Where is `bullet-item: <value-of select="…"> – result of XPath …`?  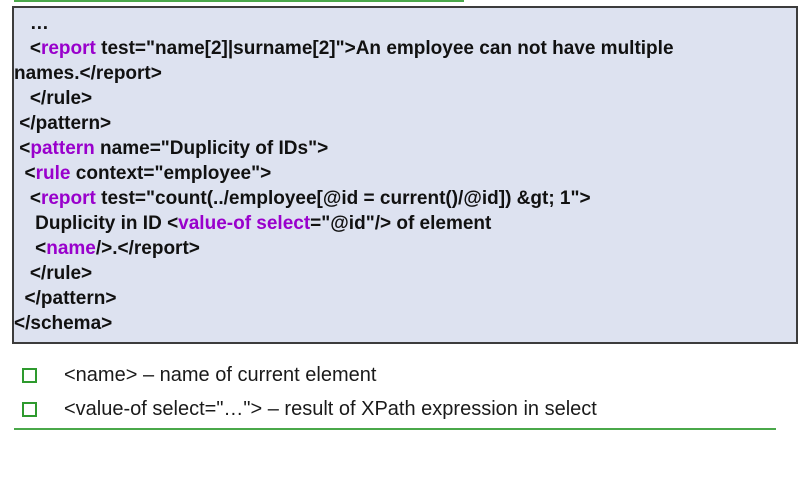 bullet-item: <value-of select="…"> – result of XPath … is located at coordinates (309, 409).